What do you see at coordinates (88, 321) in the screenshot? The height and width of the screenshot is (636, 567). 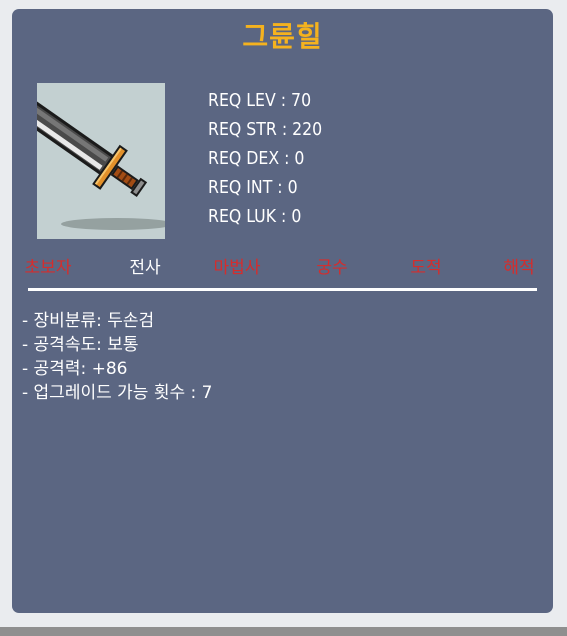 I see `stat-category: - 장비분류: 두손검` at bounding box center [88, 321].